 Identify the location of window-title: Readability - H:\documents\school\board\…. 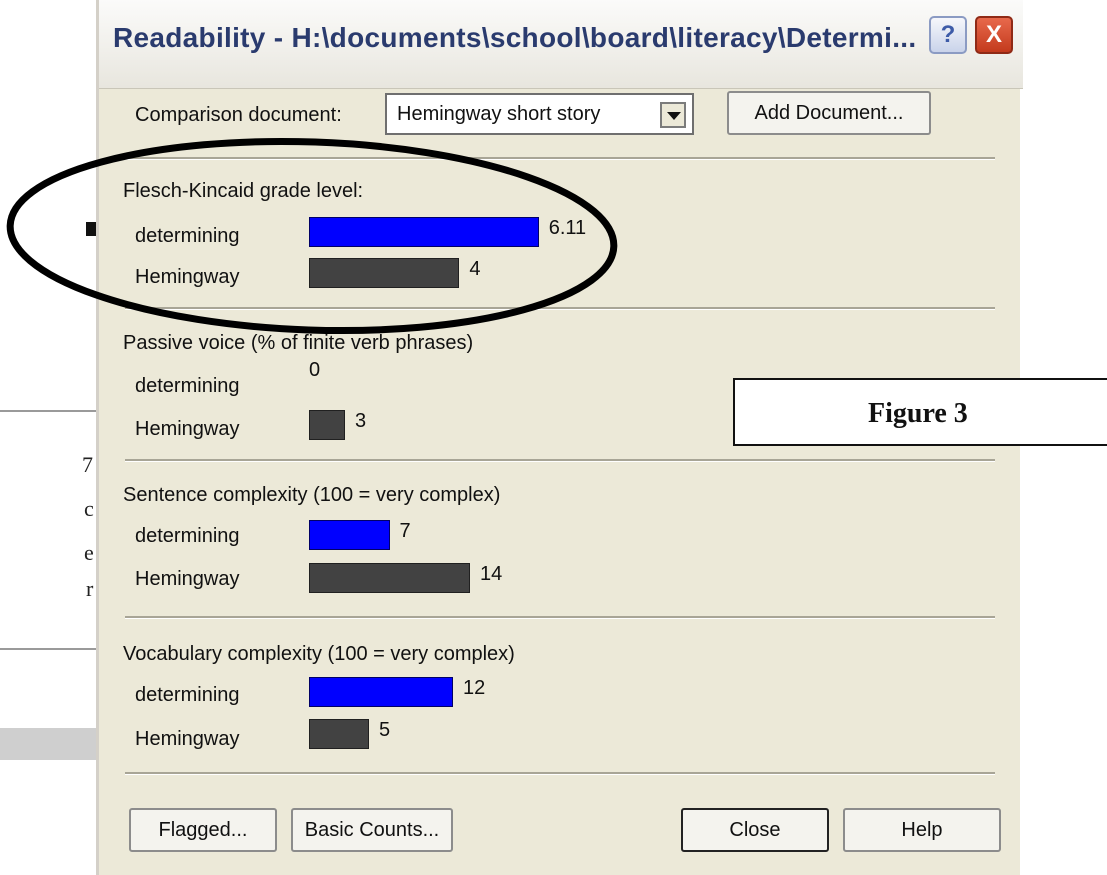
(515, 37).